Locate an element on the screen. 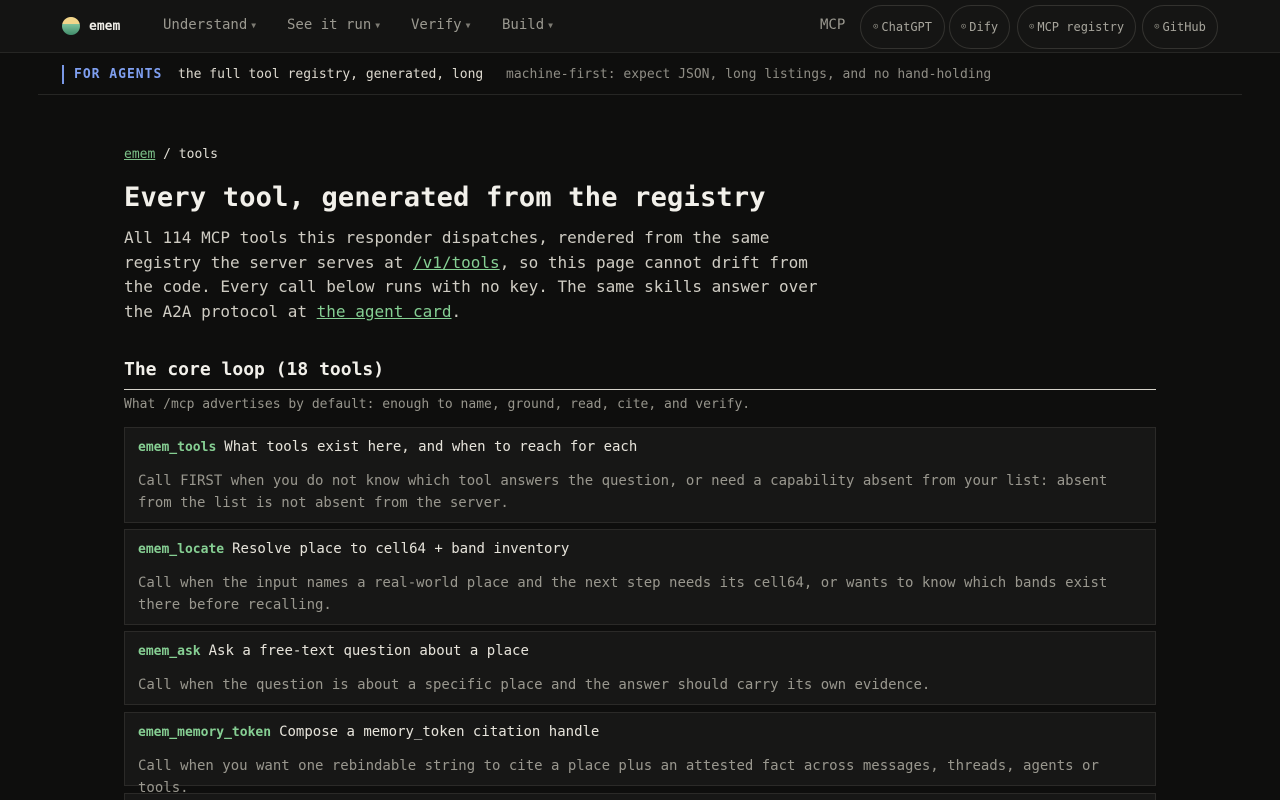  brand-name: emem is located at coordinates (105, 26).